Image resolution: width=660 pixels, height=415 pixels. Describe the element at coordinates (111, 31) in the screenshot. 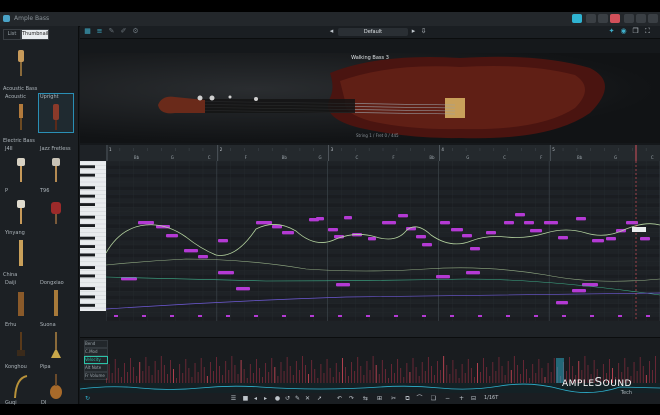

I see `edit-icon: ✎` at that location.